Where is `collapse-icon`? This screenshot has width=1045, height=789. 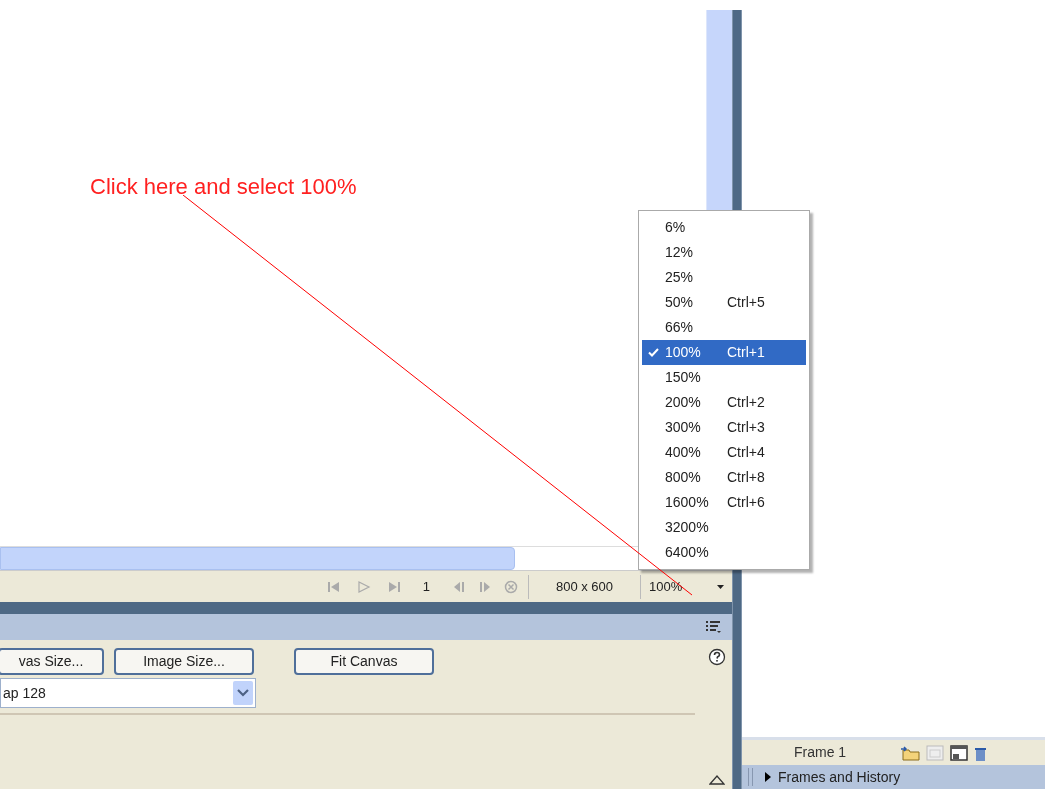
collapse-icon is located at coordinates (717, 780).